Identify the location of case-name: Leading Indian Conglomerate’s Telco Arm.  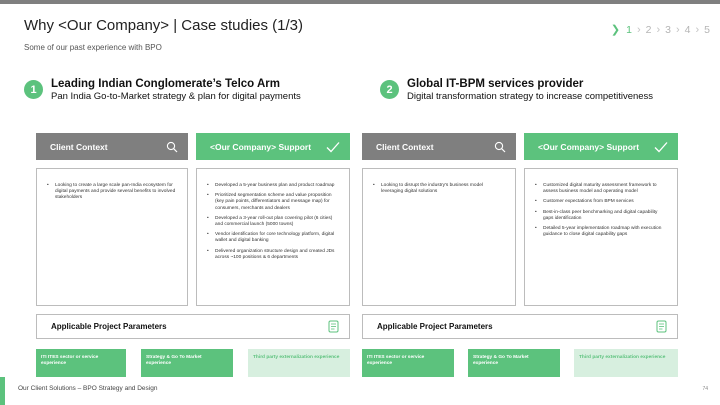
(165, 84).